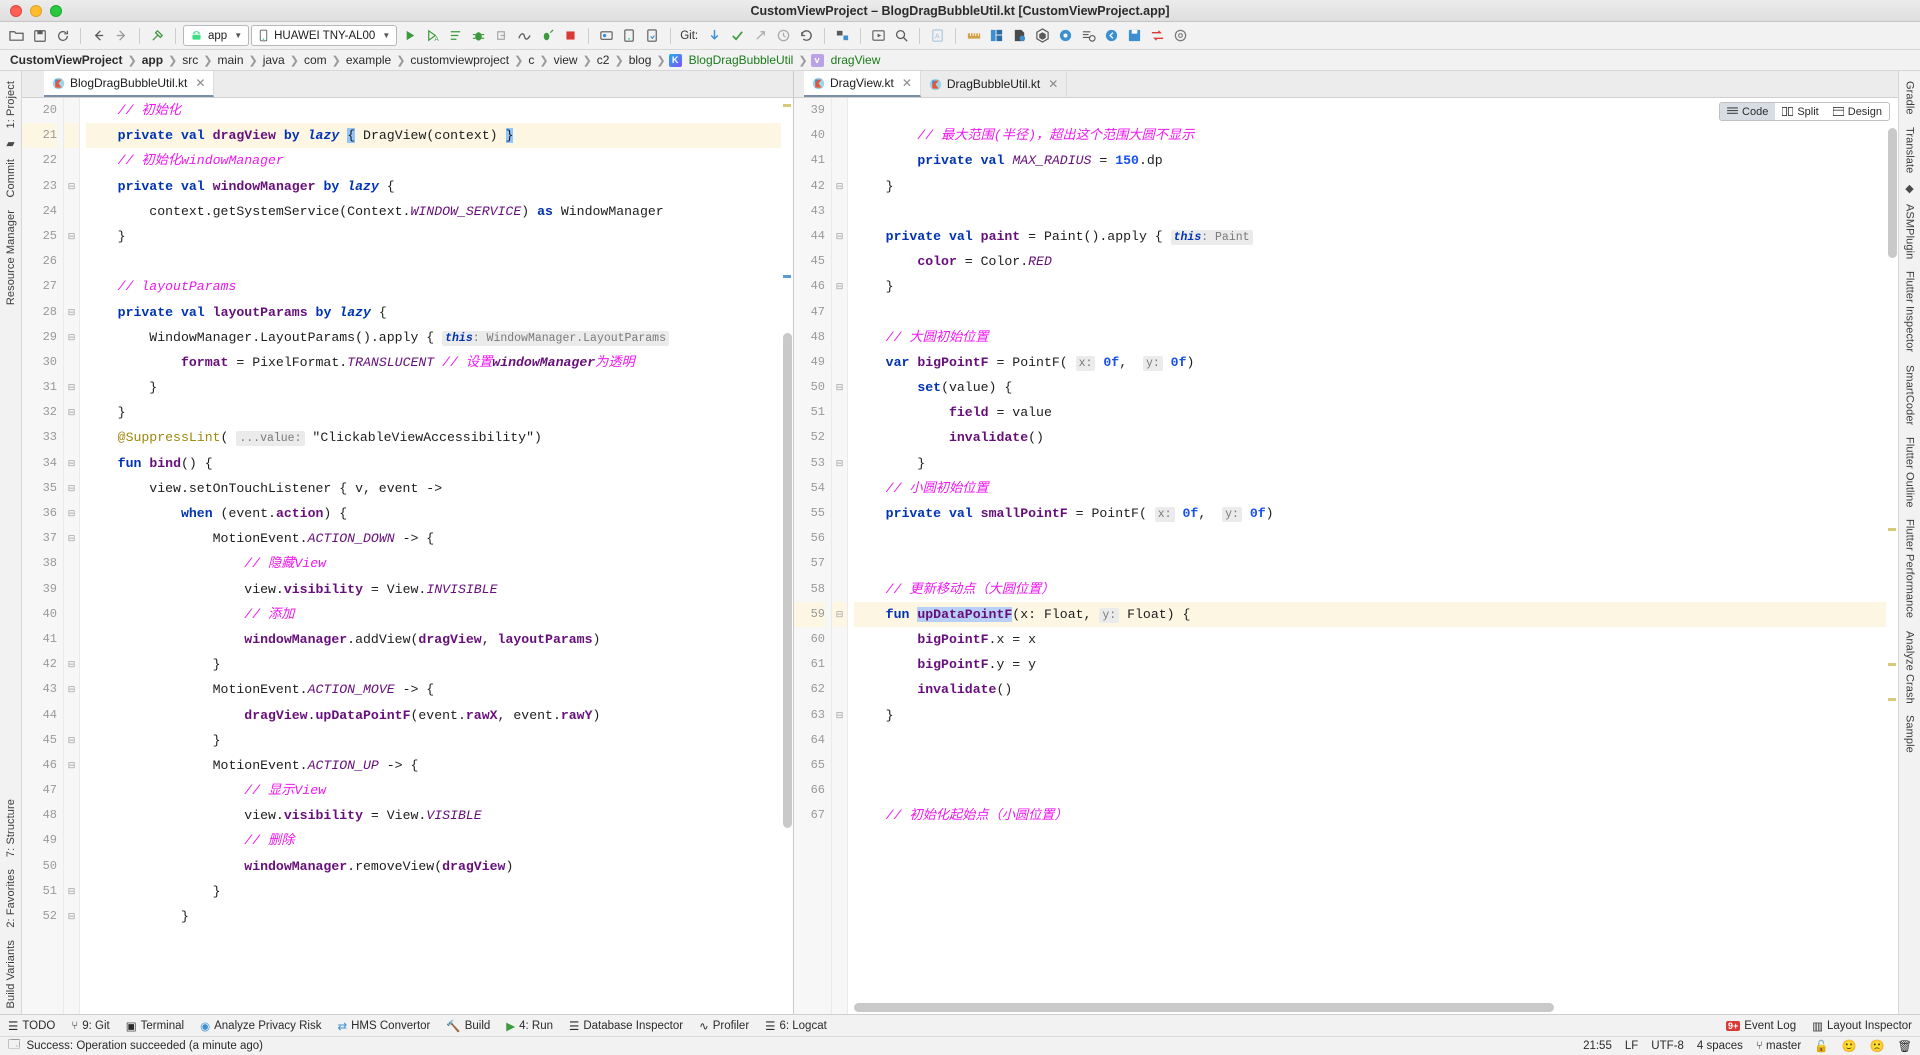 The image size is (1920, 1055). What do you see at coordinates (901, 35) in the screenshot?
I see `search-everywhere-icon` at bounding box center [901, 35].